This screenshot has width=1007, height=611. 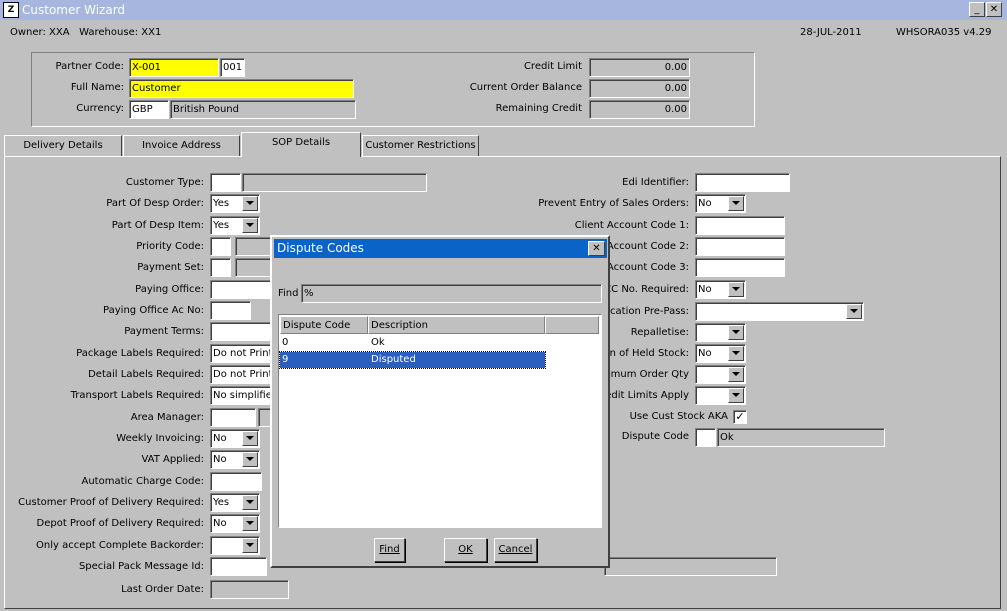 I want to click on partner-code-label: Partner Code:, so click(x=90, y=66).